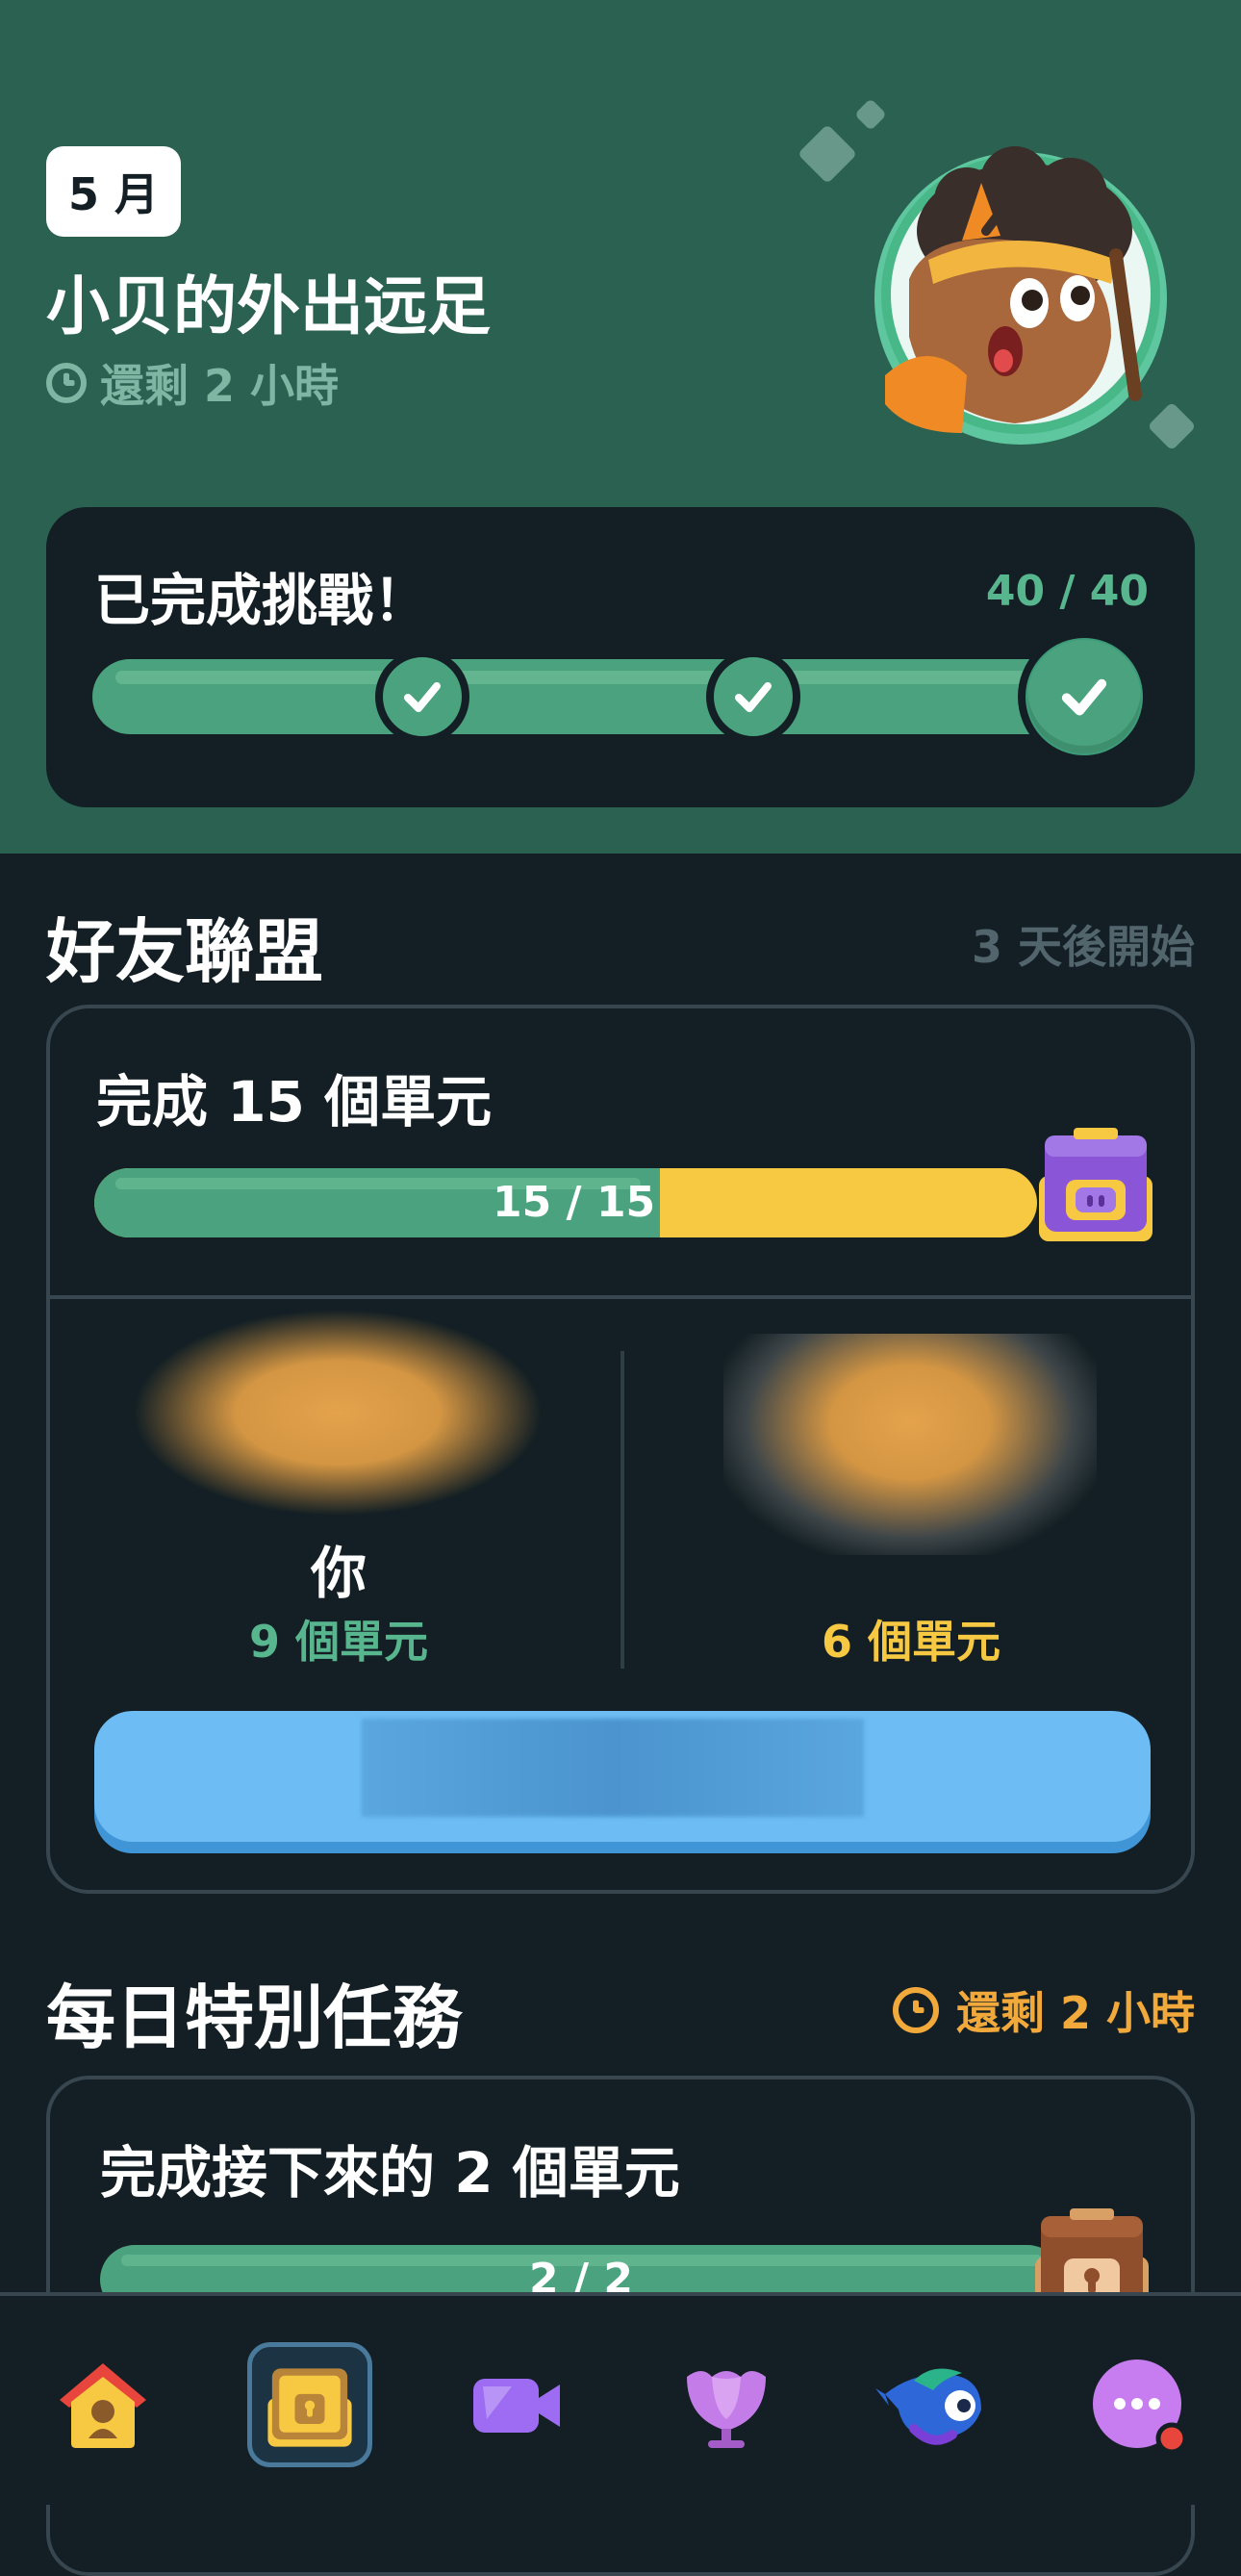 Image resolution: width=1241 pixels, height=2576 pixels. Describe the element at coordinates (1020, 295) in the screenshot. I see `character-avatar-icon` at that location.